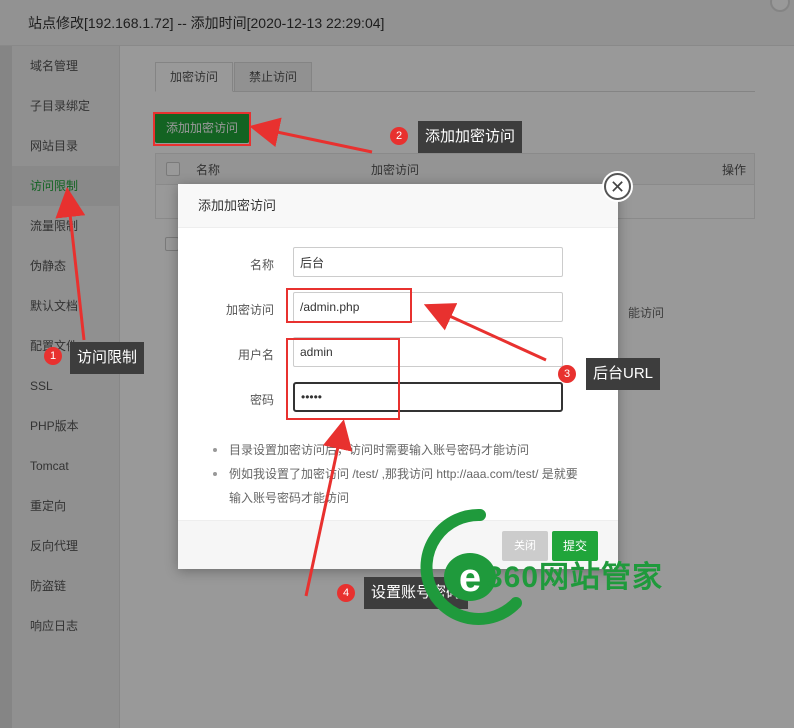  Describe the element at coordinates (346, 593) in the screenshot. I see `step-4-badge: 4` at that location.